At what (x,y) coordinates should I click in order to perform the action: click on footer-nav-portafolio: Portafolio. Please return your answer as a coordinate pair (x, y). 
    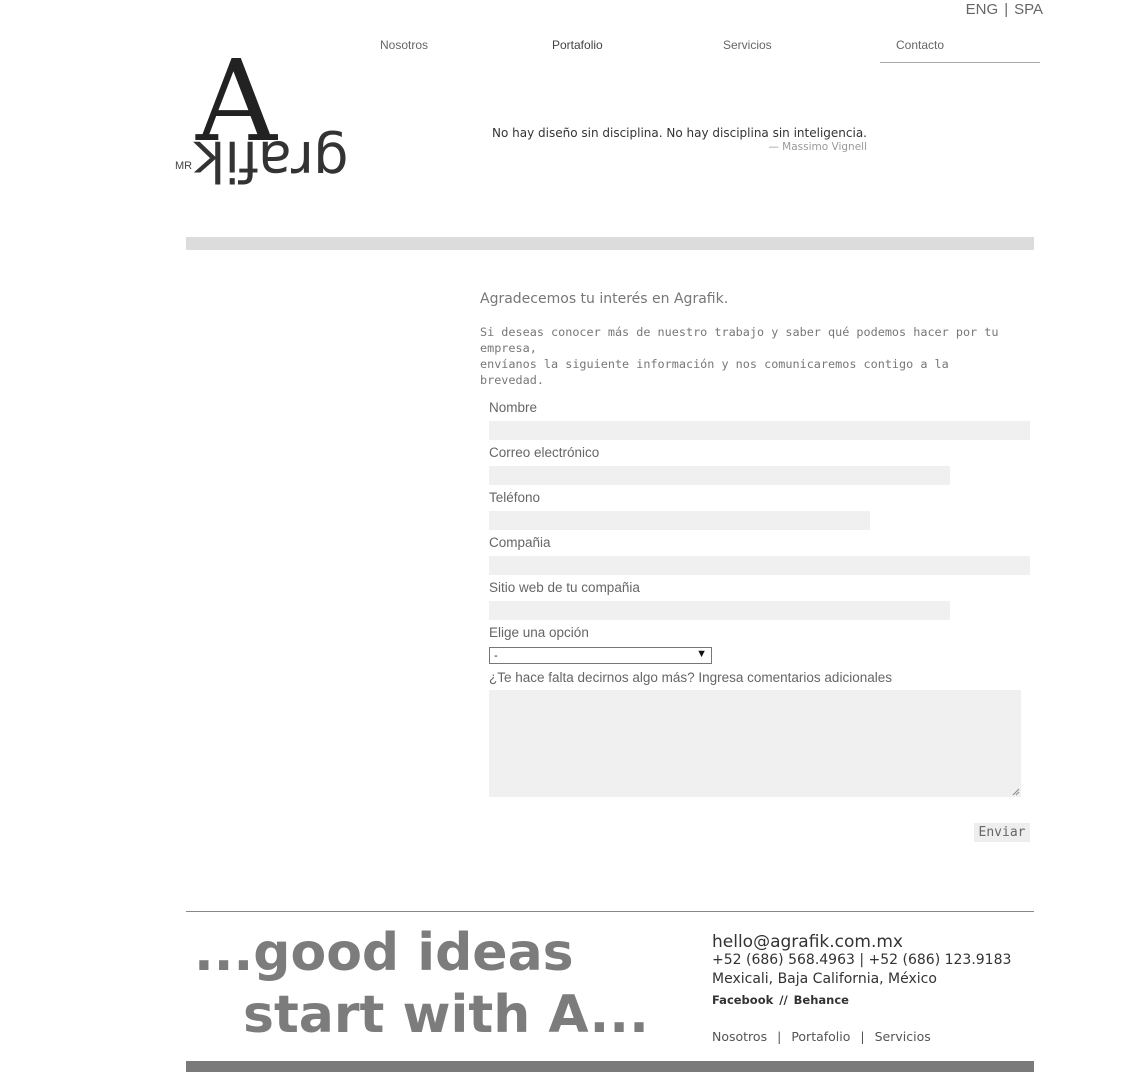
    Looking at the image, I should click on (820, 1036).